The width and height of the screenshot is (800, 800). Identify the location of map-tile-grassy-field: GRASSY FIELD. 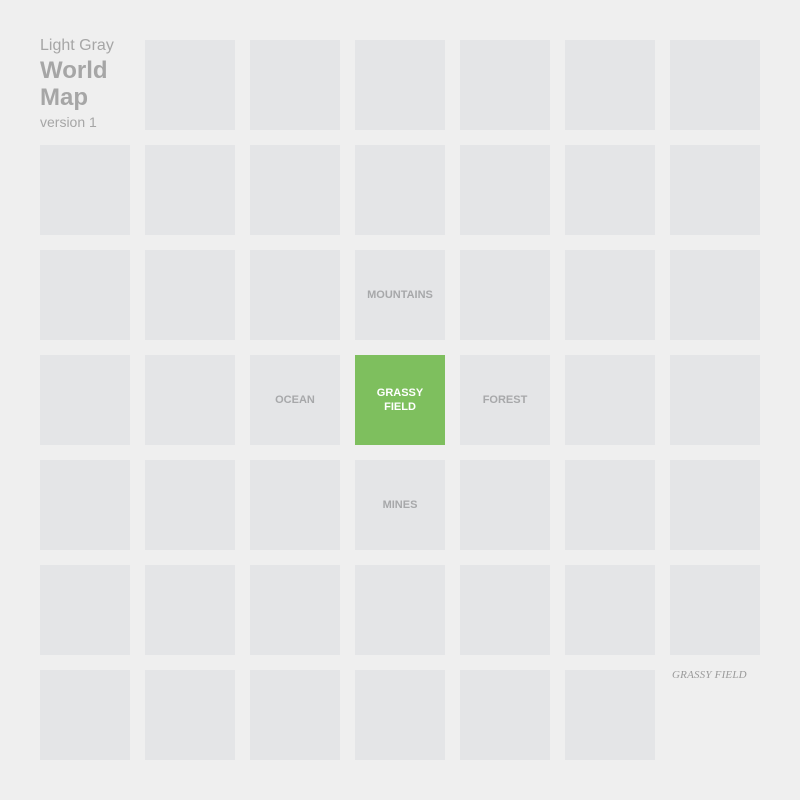
(400, 400).